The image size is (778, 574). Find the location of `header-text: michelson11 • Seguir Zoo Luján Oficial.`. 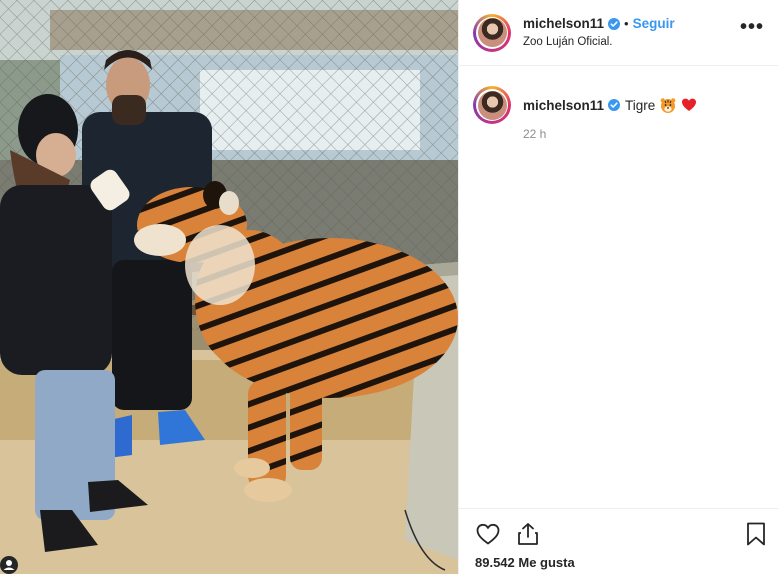

header-text: michelson11 • Seguir Zoo Luján Oficial. is located at coordinates (599, 33).